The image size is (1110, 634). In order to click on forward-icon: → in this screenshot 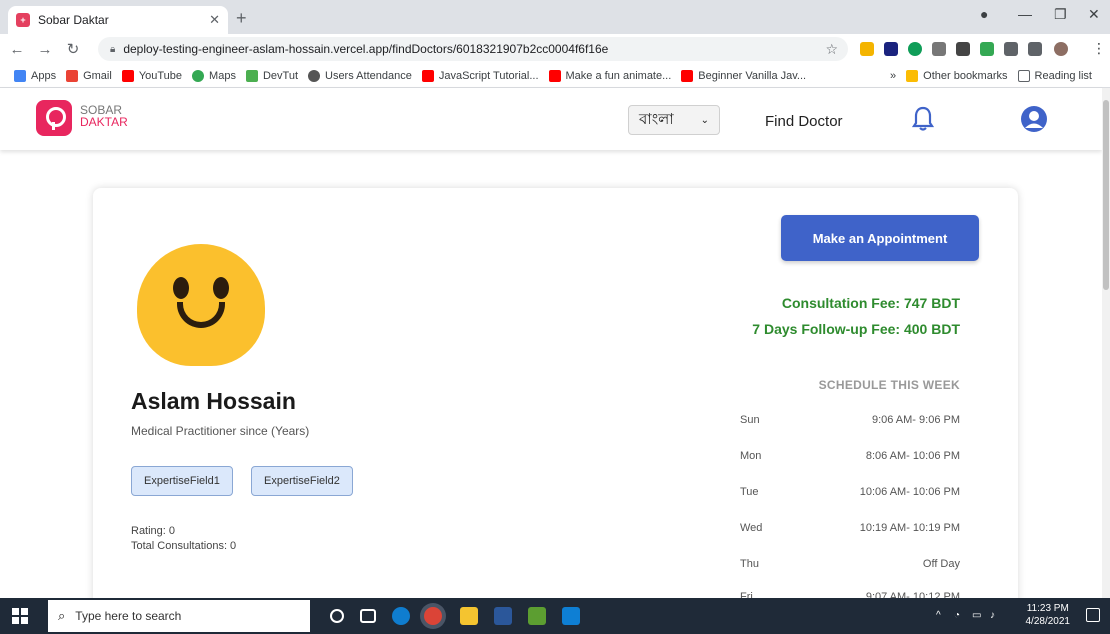, I will do `click(45, 49)`.